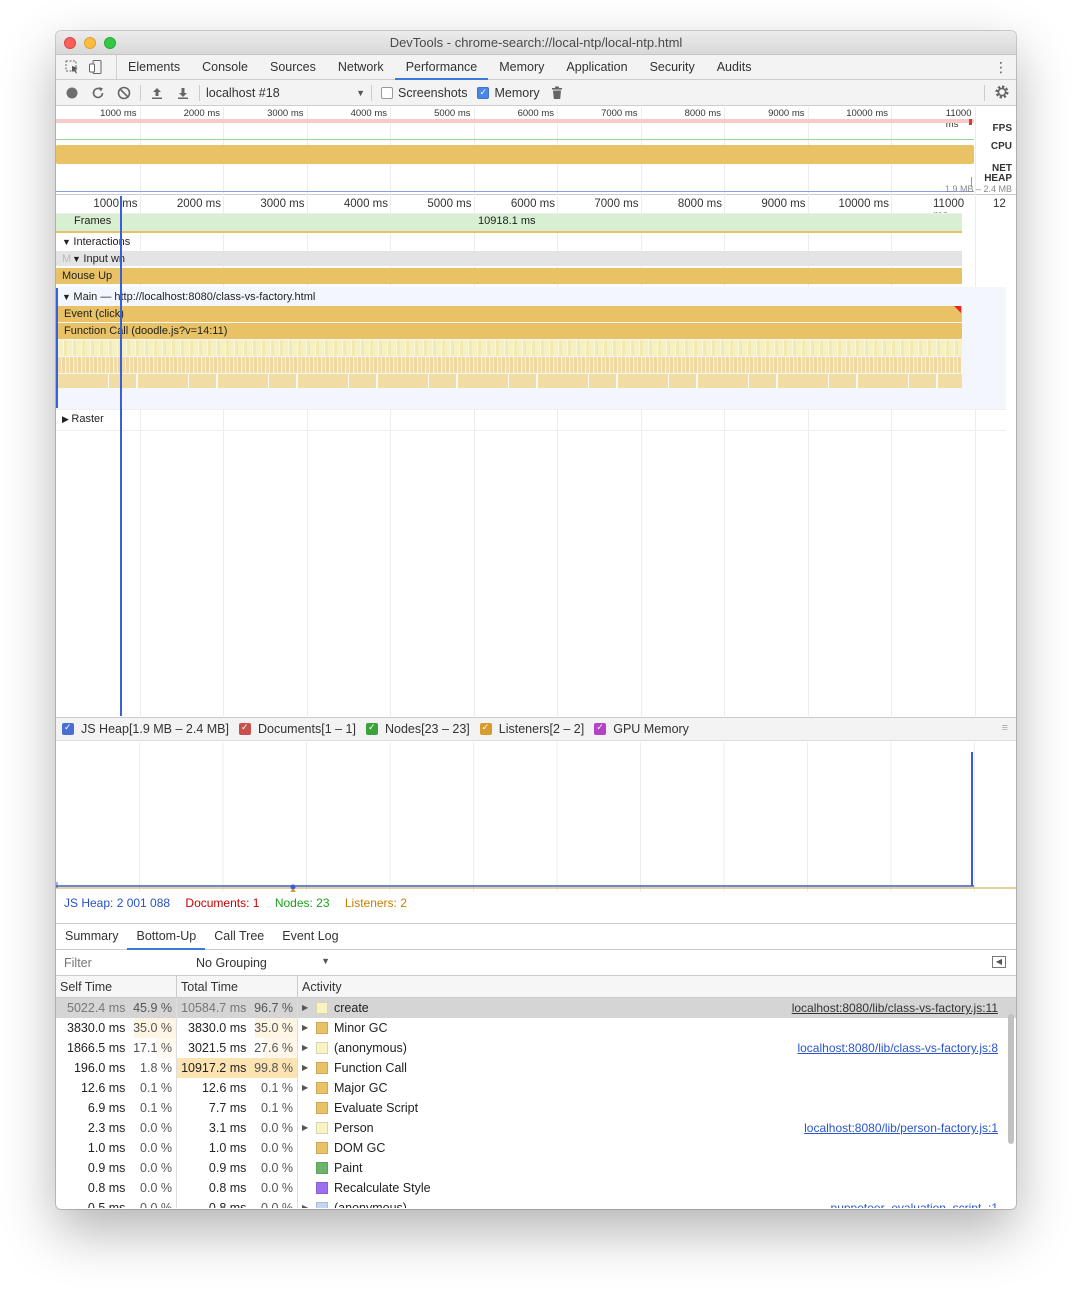 Image resolution: width=1072 pixels, height=1289 pixels. What do you see at coordinates (536, 1168) in the screenshot?
I see `table-row: 0.9 ms 0.0 % 0.9 ms 0.0 % Paint` at bounding box center [536, 1168].